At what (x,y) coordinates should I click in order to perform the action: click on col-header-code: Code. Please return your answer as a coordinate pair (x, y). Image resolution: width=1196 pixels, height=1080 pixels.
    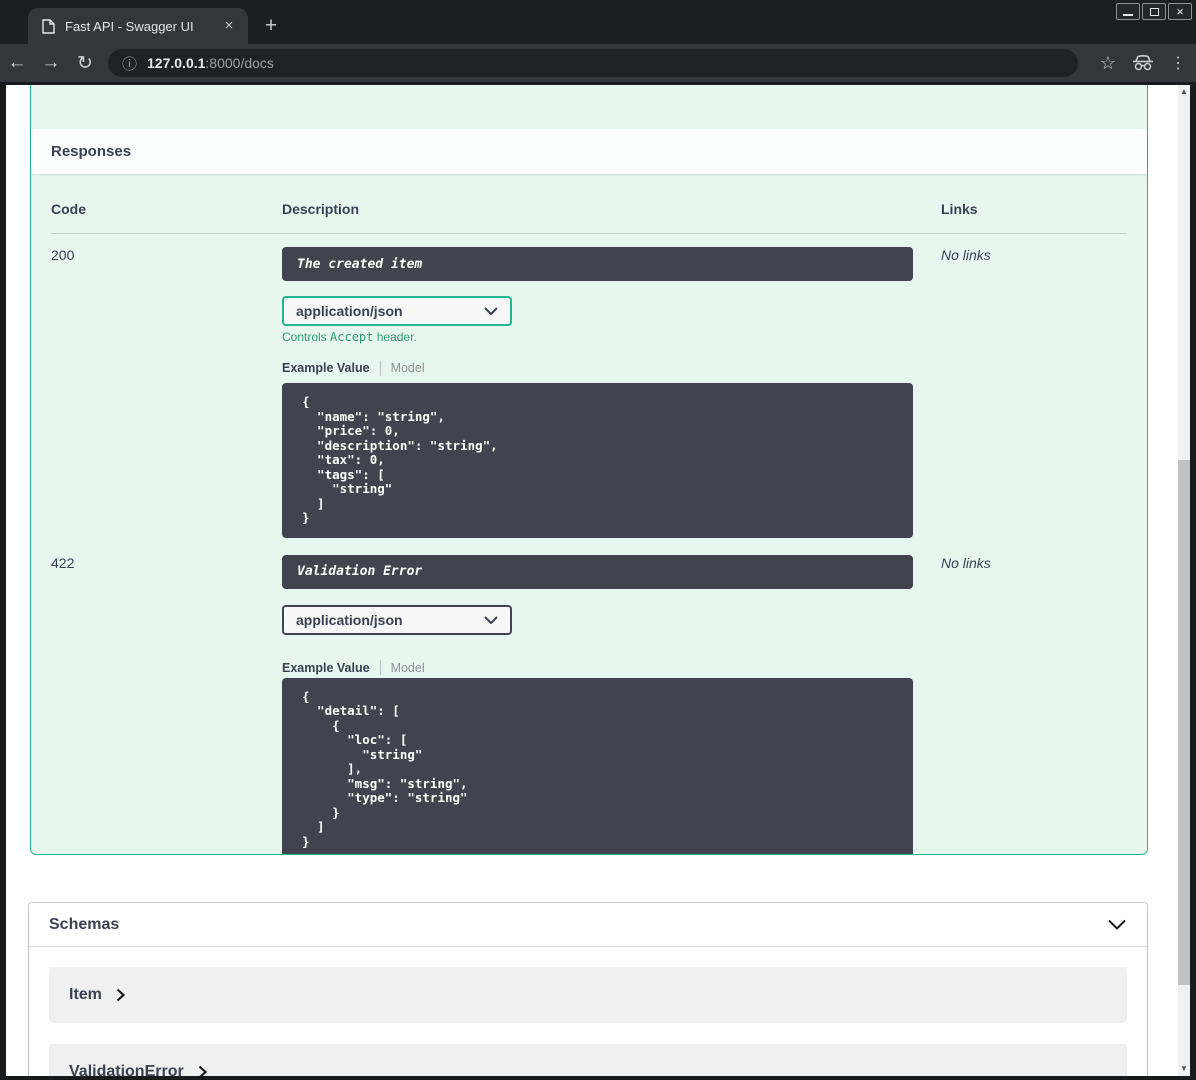
    Looking at the image, I should click on (68, 209).